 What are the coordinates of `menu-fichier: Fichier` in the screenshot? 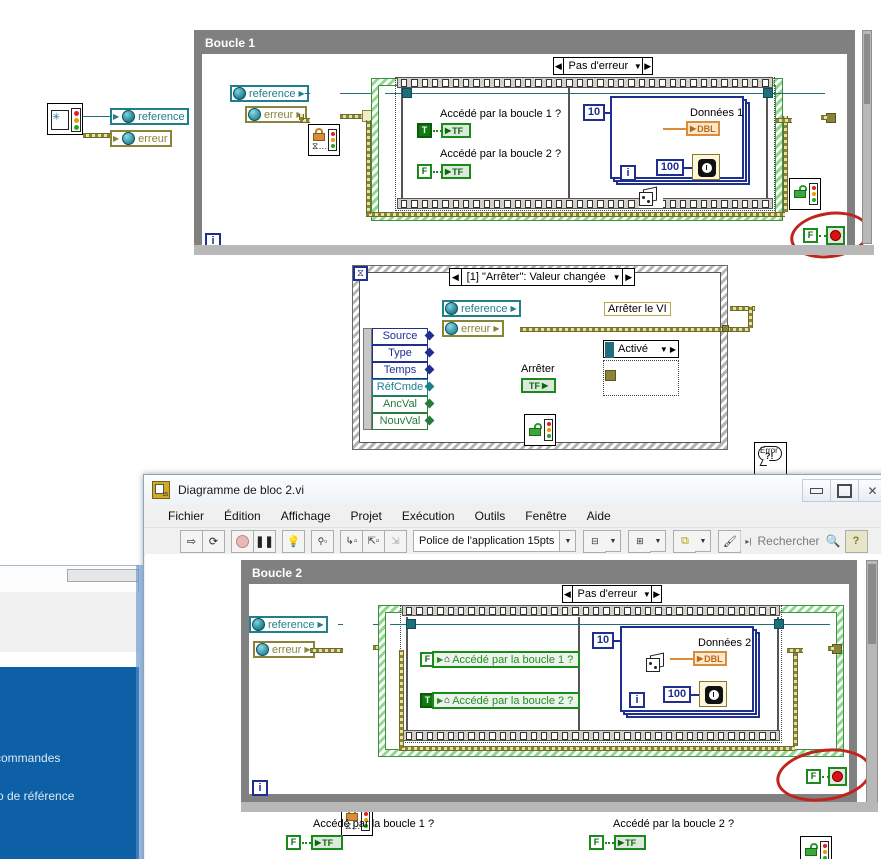 It's located at (186, 516).